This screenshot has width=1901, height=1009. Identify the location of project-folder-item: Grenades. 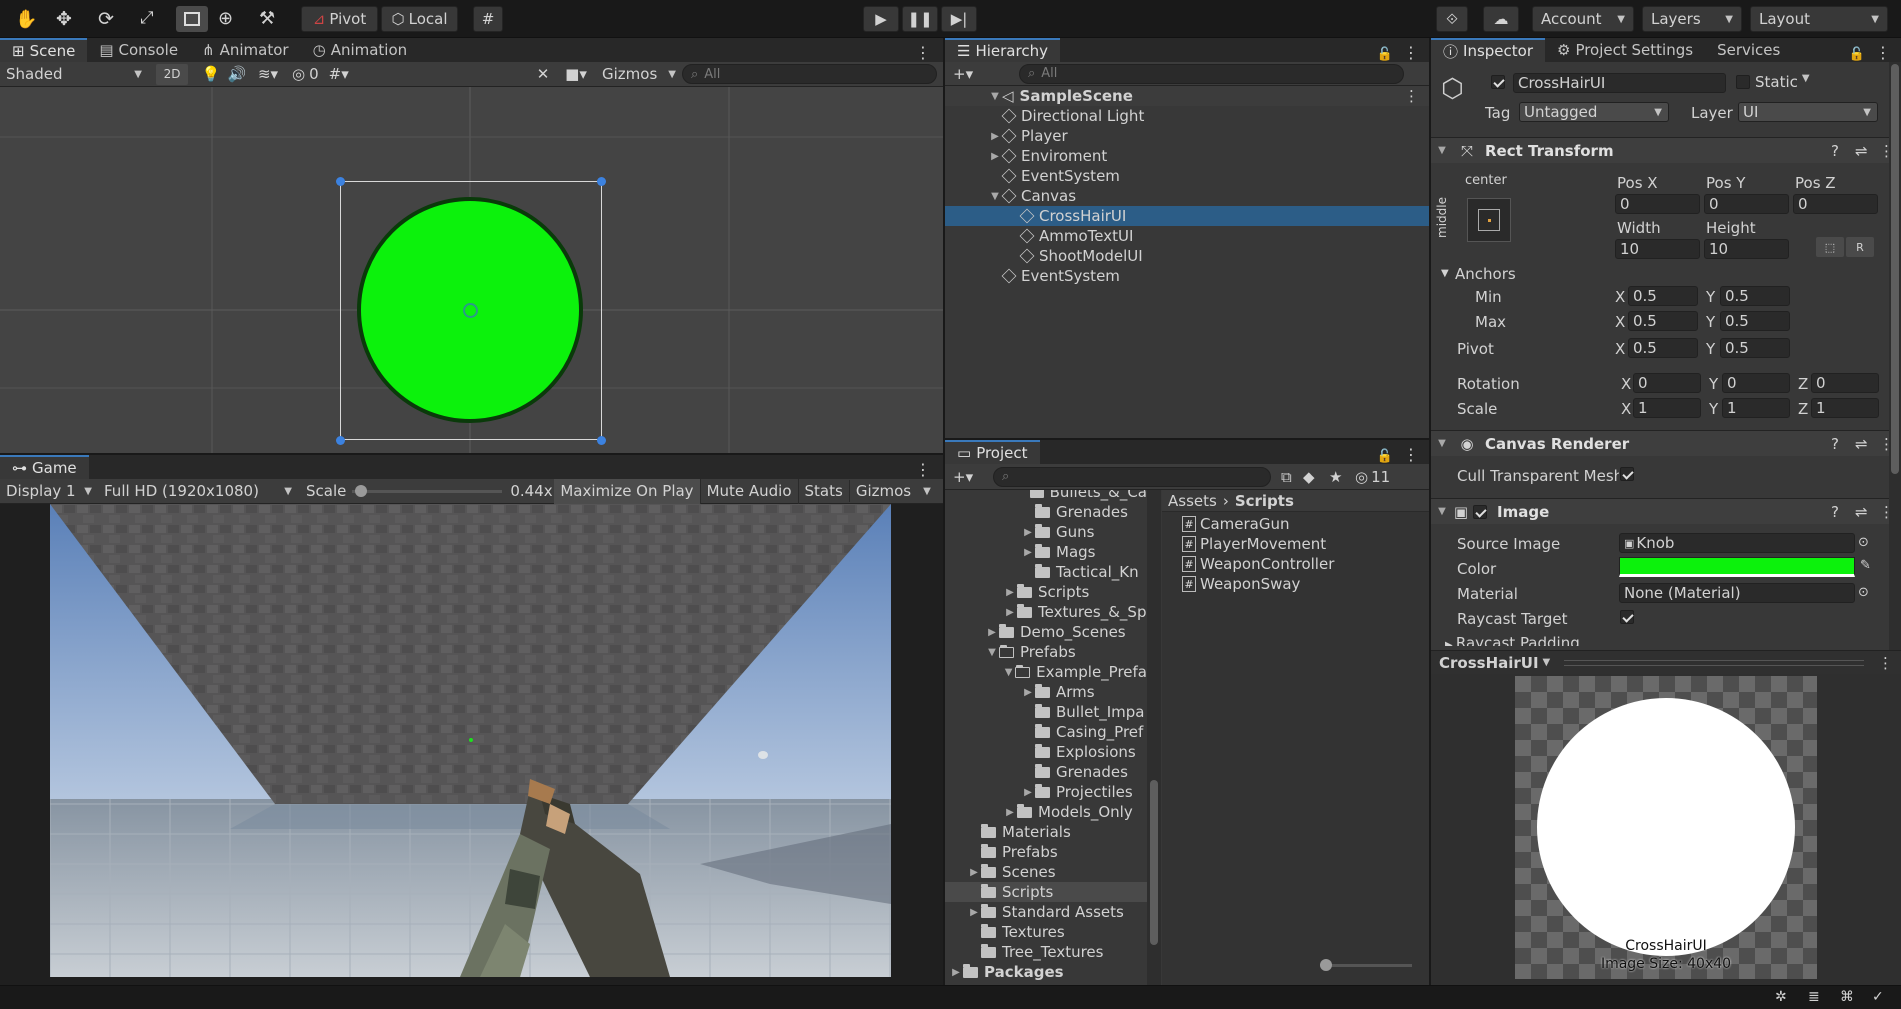
(1046, 772).